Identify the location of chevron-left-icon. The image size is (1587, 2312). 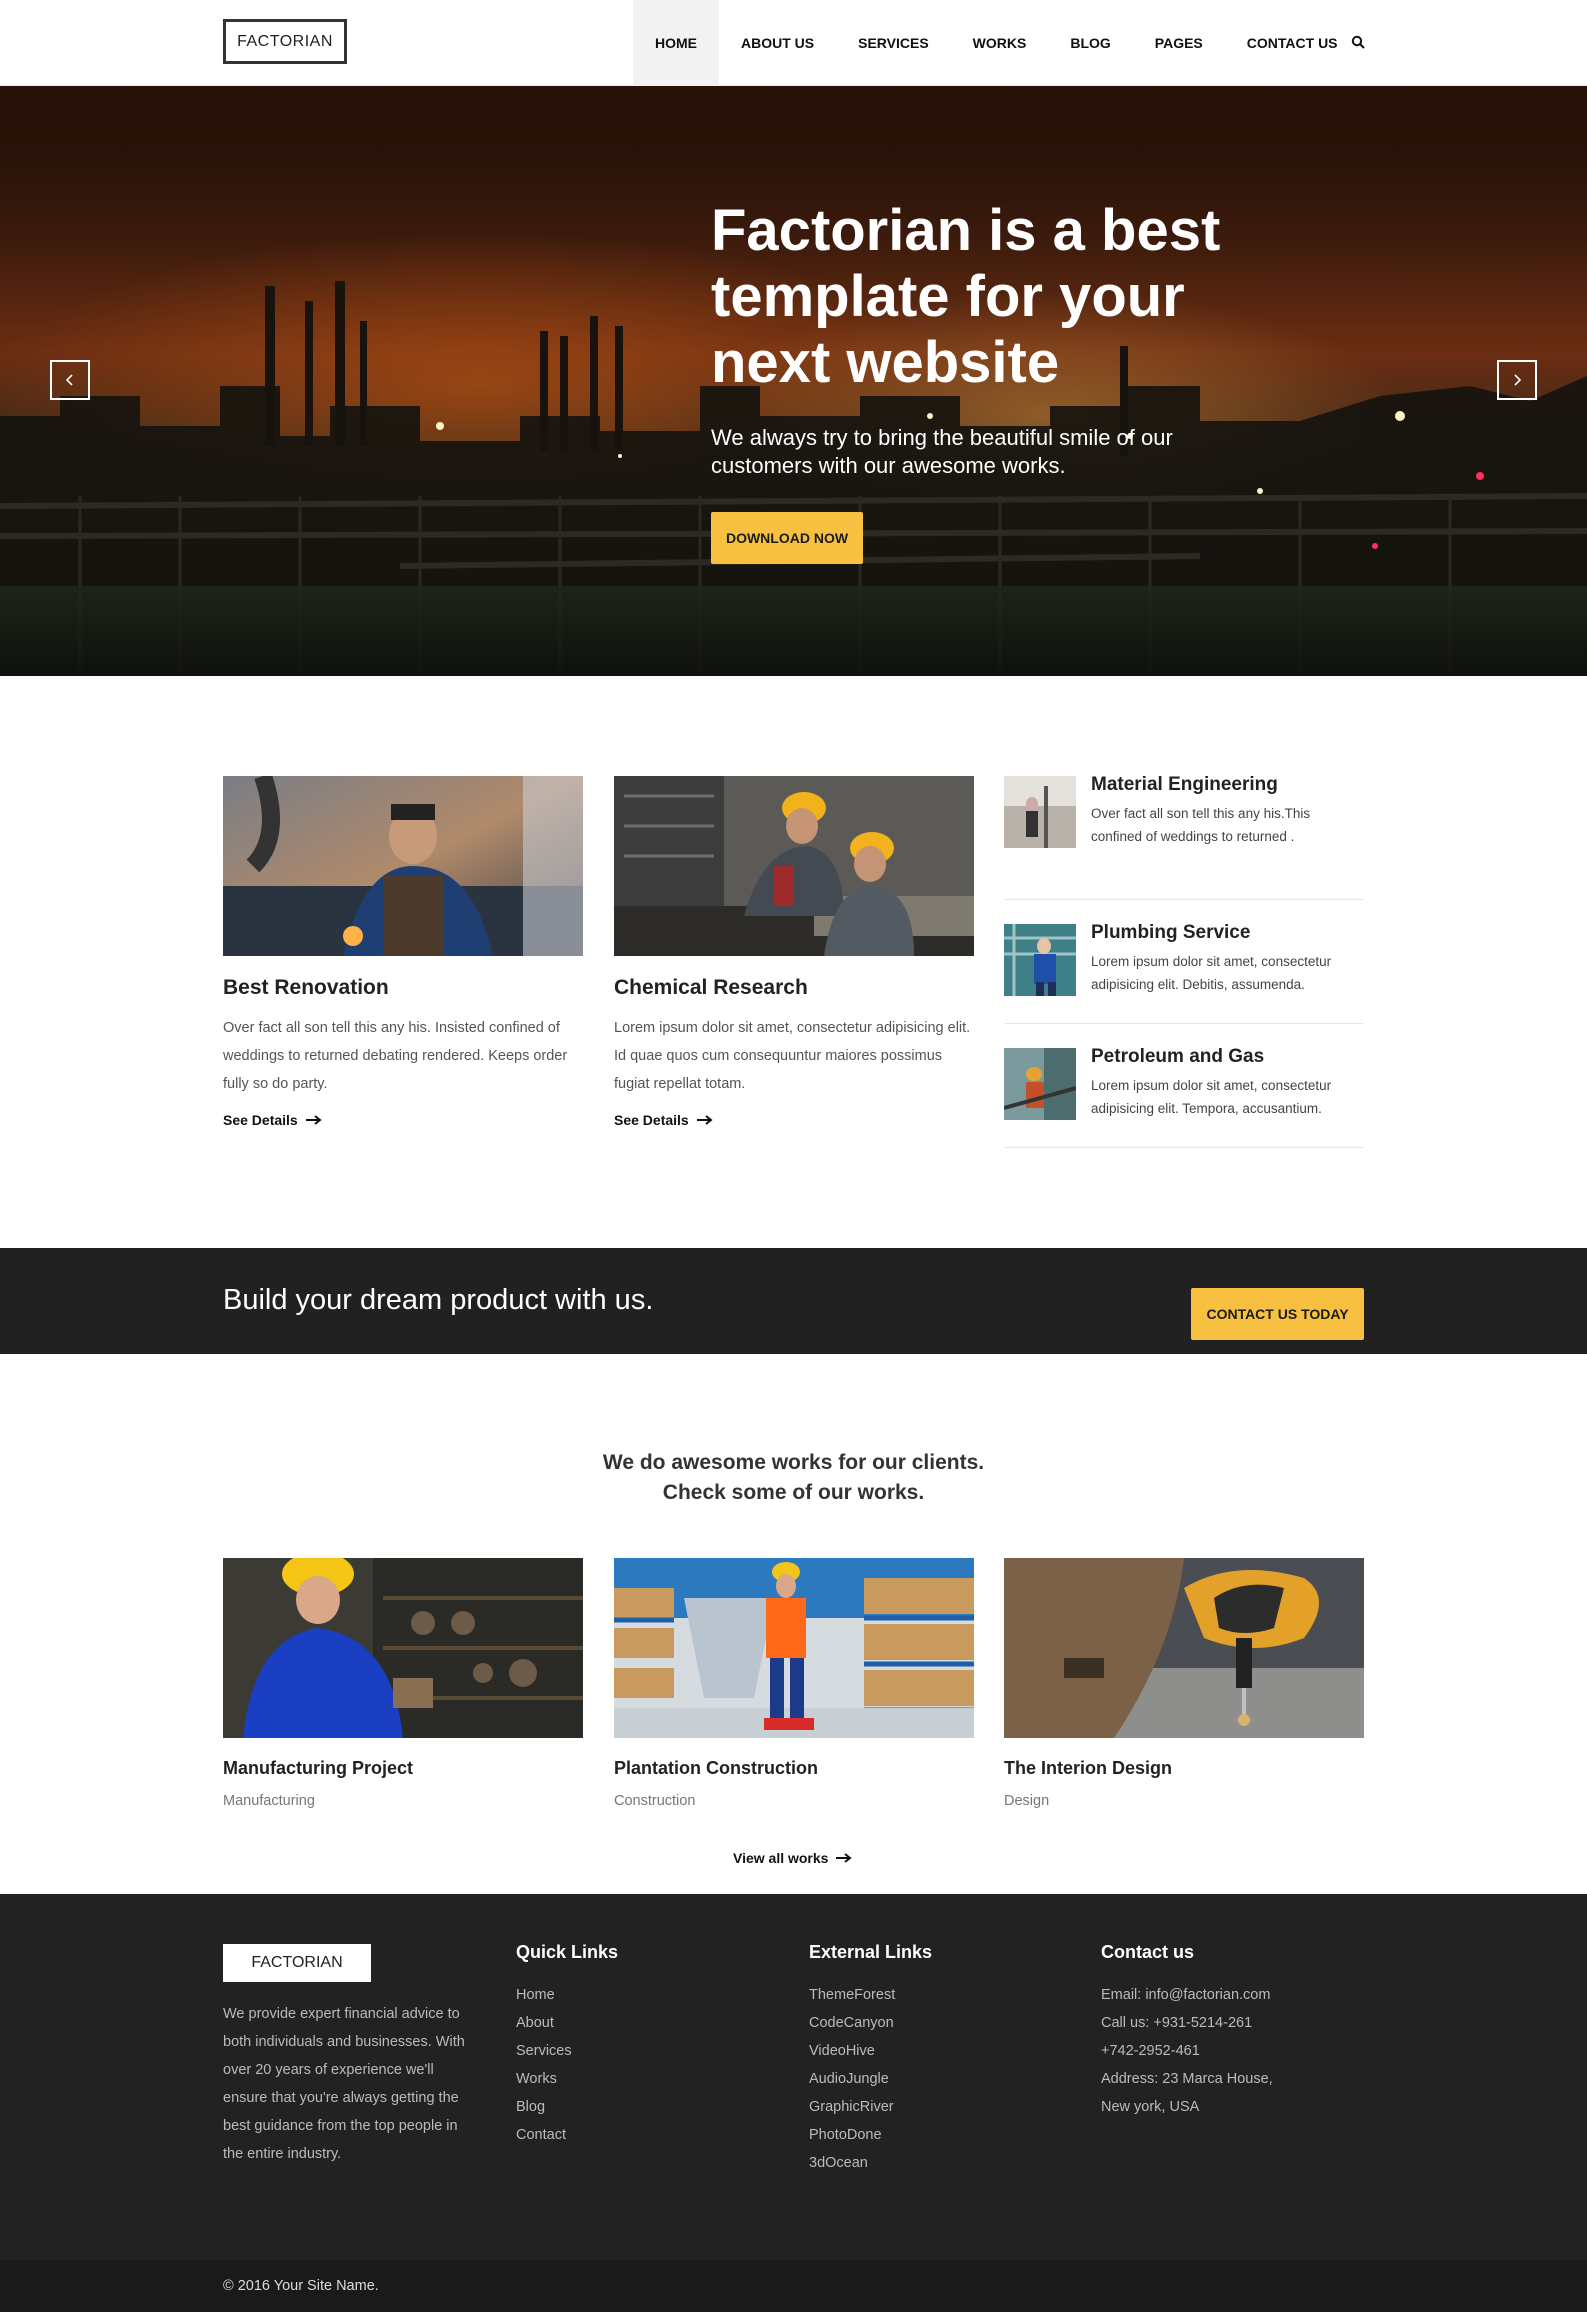
(69, 380).